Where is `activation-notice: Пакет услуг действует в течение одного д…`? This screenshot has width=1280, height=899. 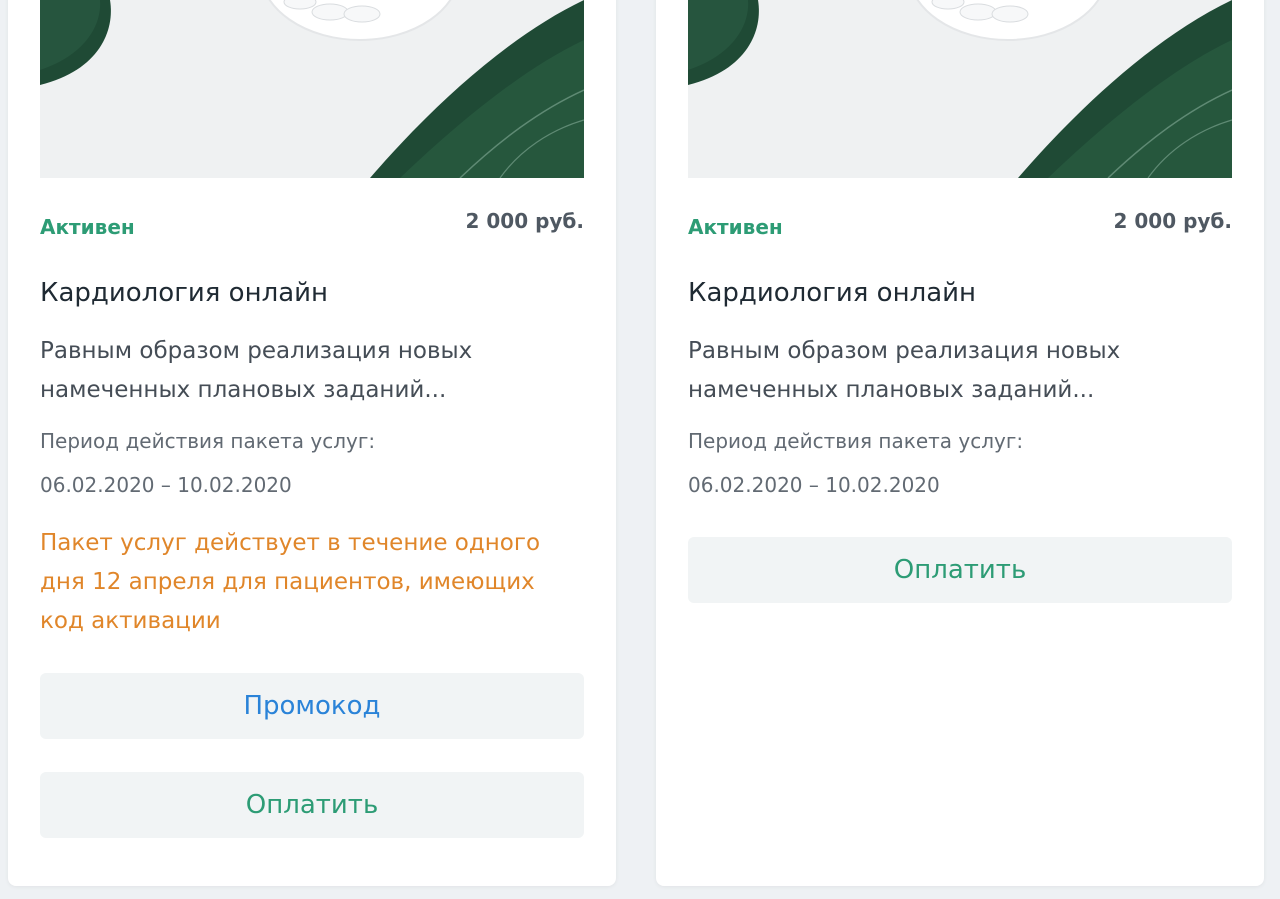
activation-notice: Пакет услуг действует в течение одного д… is located at coordinates (290, 582).